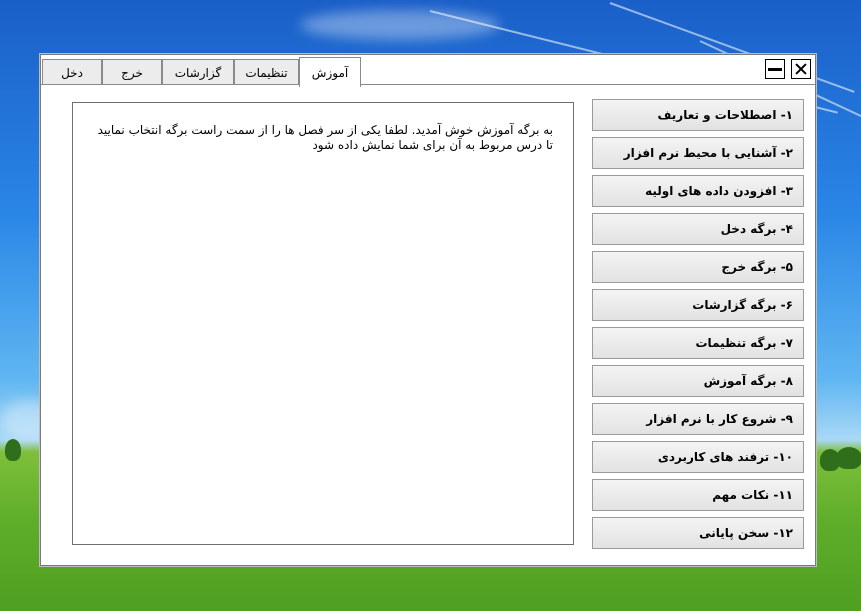 The image size is (861, 611). What do you see at coordinates (775, 69) in the screenshot?
I see `minimize-button` at bounding box center [775, 69].